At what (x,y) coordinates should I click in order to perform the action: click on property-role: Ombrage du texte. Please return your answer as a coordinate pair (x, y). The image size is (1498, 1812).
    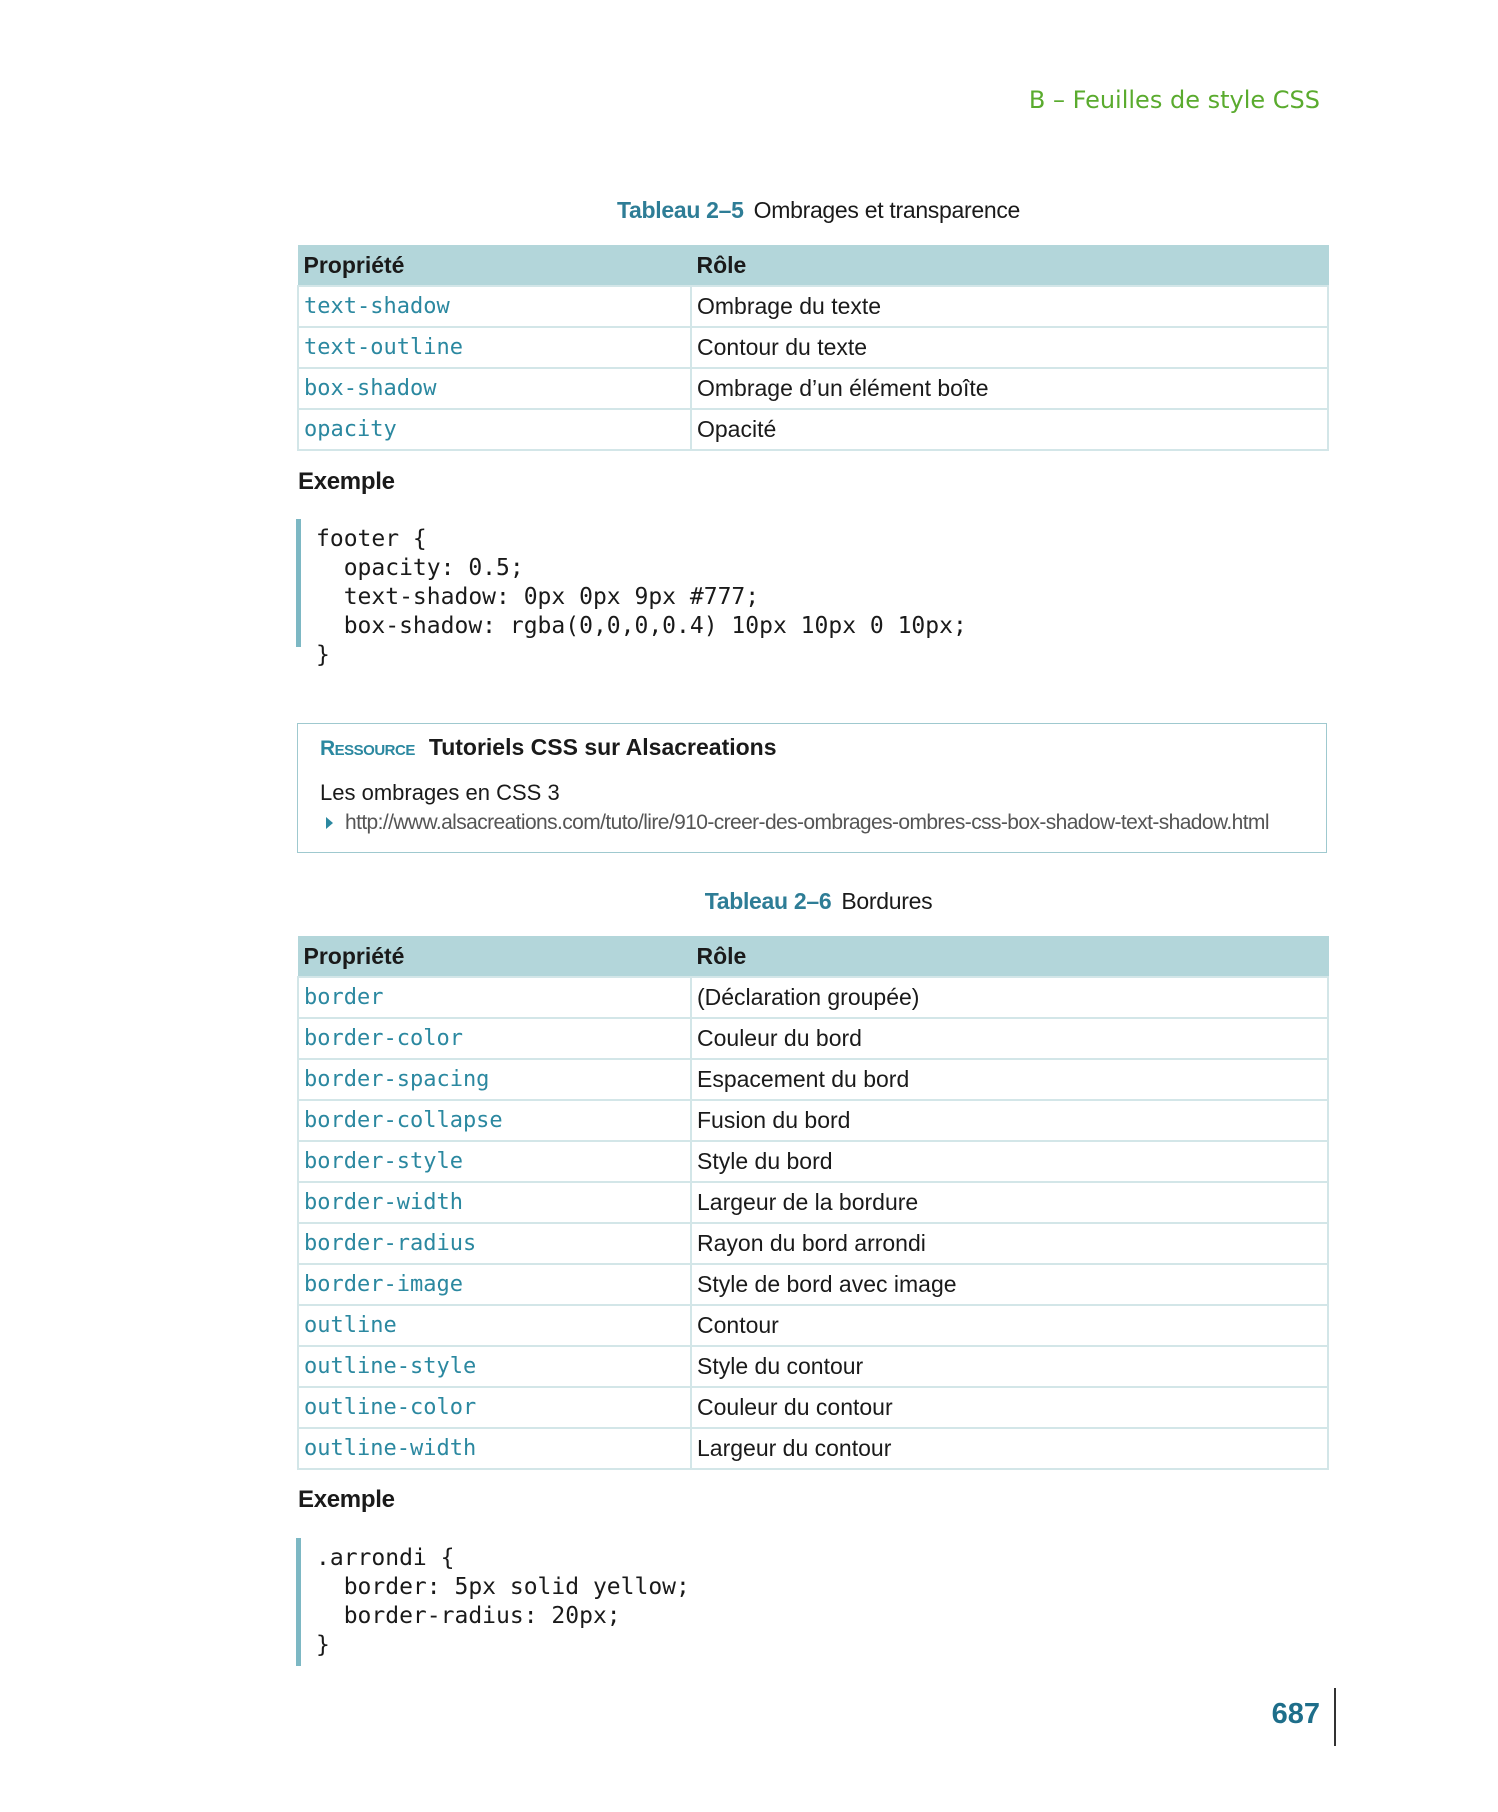
    Looking at the image, I should click on (1009, 306).